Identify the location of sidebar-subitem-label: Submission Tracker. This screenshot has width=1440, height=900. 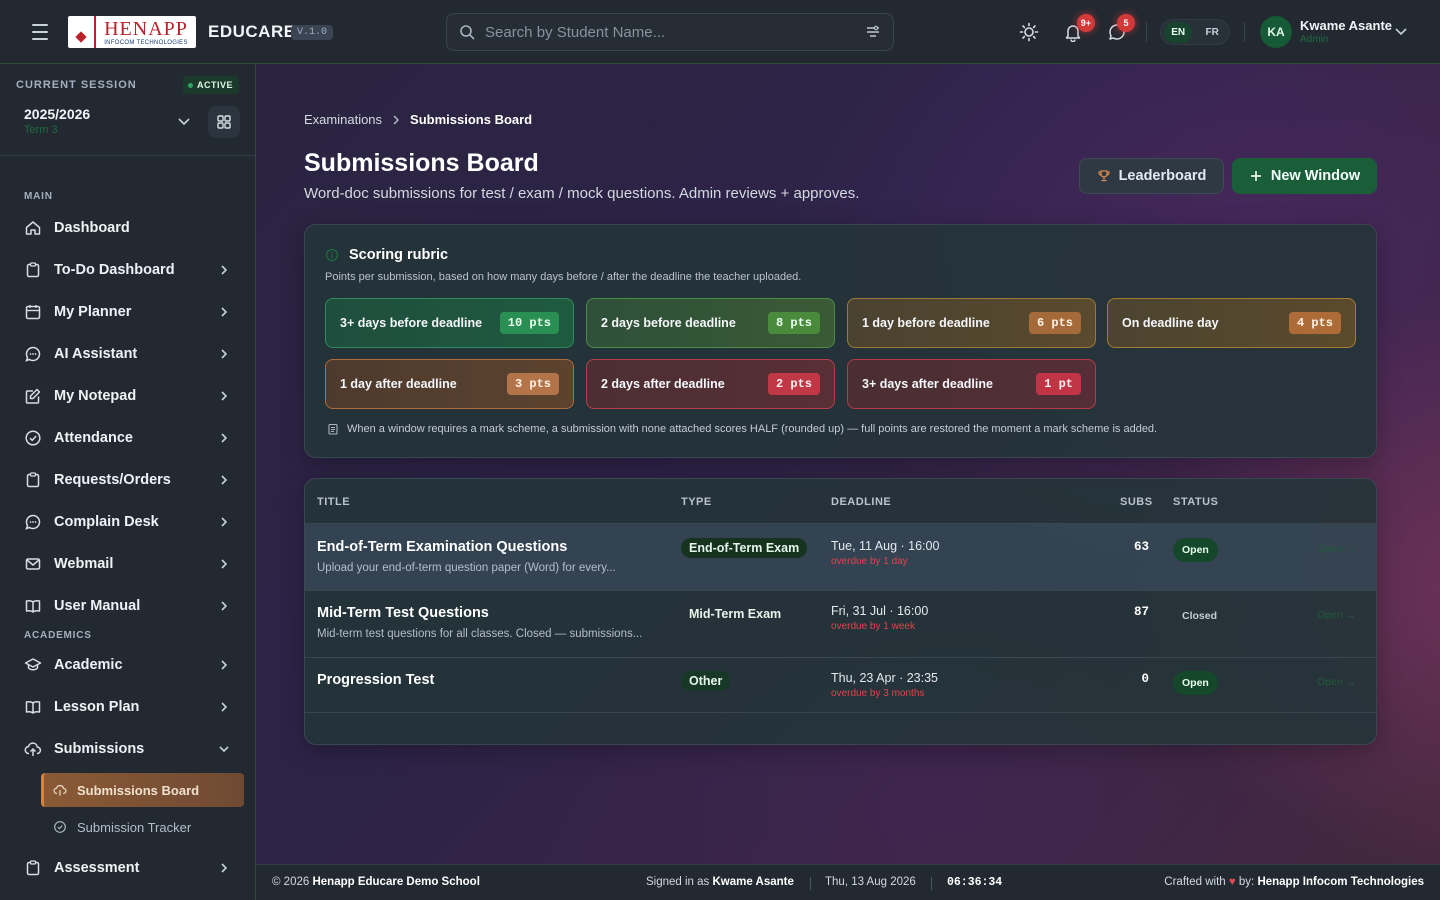
(134, 827).